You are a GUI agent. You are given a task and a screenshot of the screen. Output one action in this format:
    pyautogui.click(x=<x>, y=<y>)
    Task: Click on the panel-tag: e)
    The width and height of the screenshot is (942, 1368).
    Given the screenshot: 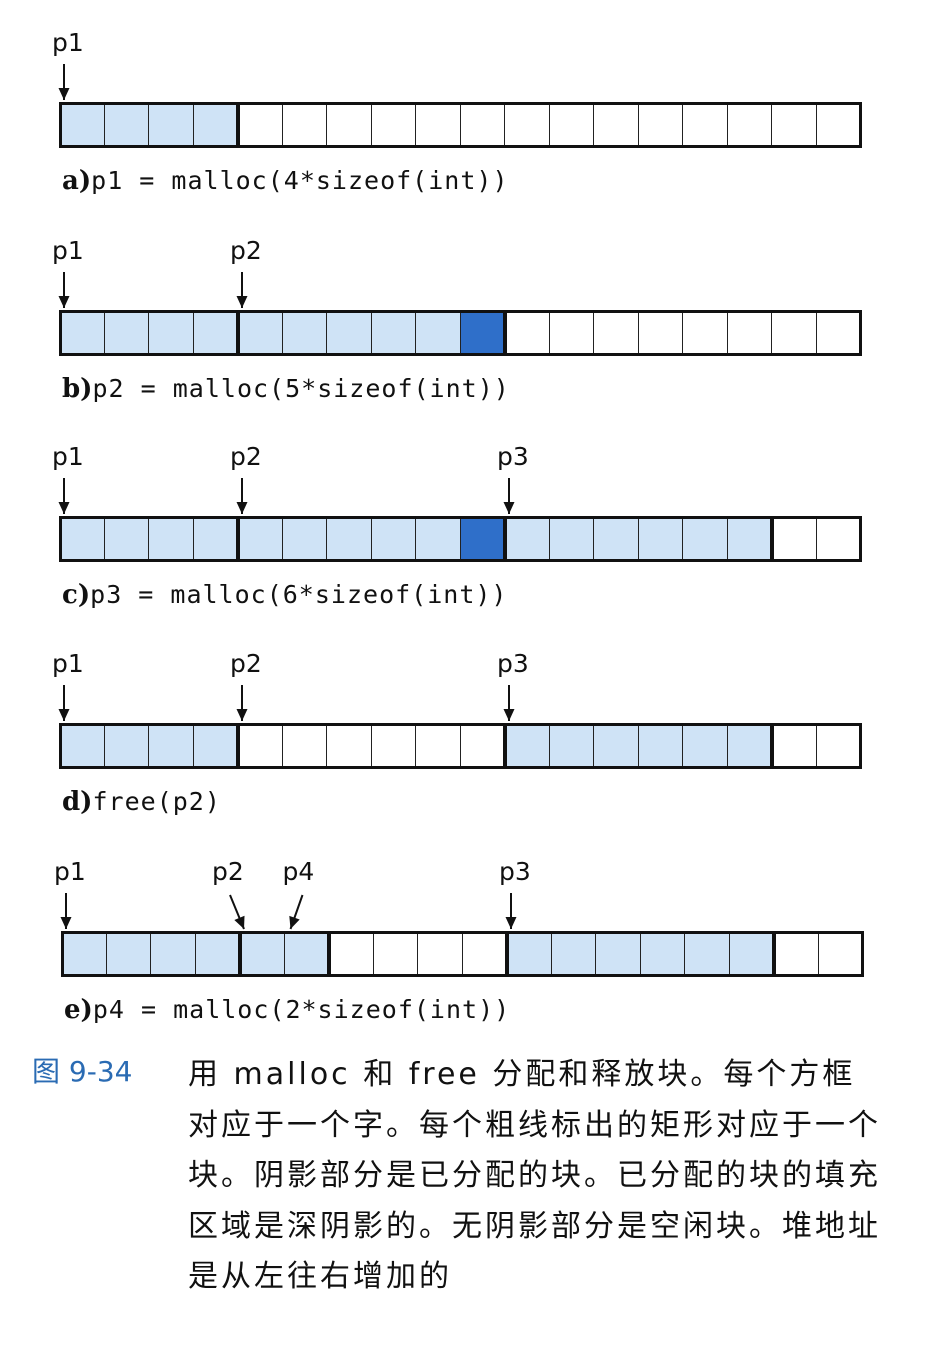 What is the action you would take?
    pyautogui.click(x=78, y=1010)
    